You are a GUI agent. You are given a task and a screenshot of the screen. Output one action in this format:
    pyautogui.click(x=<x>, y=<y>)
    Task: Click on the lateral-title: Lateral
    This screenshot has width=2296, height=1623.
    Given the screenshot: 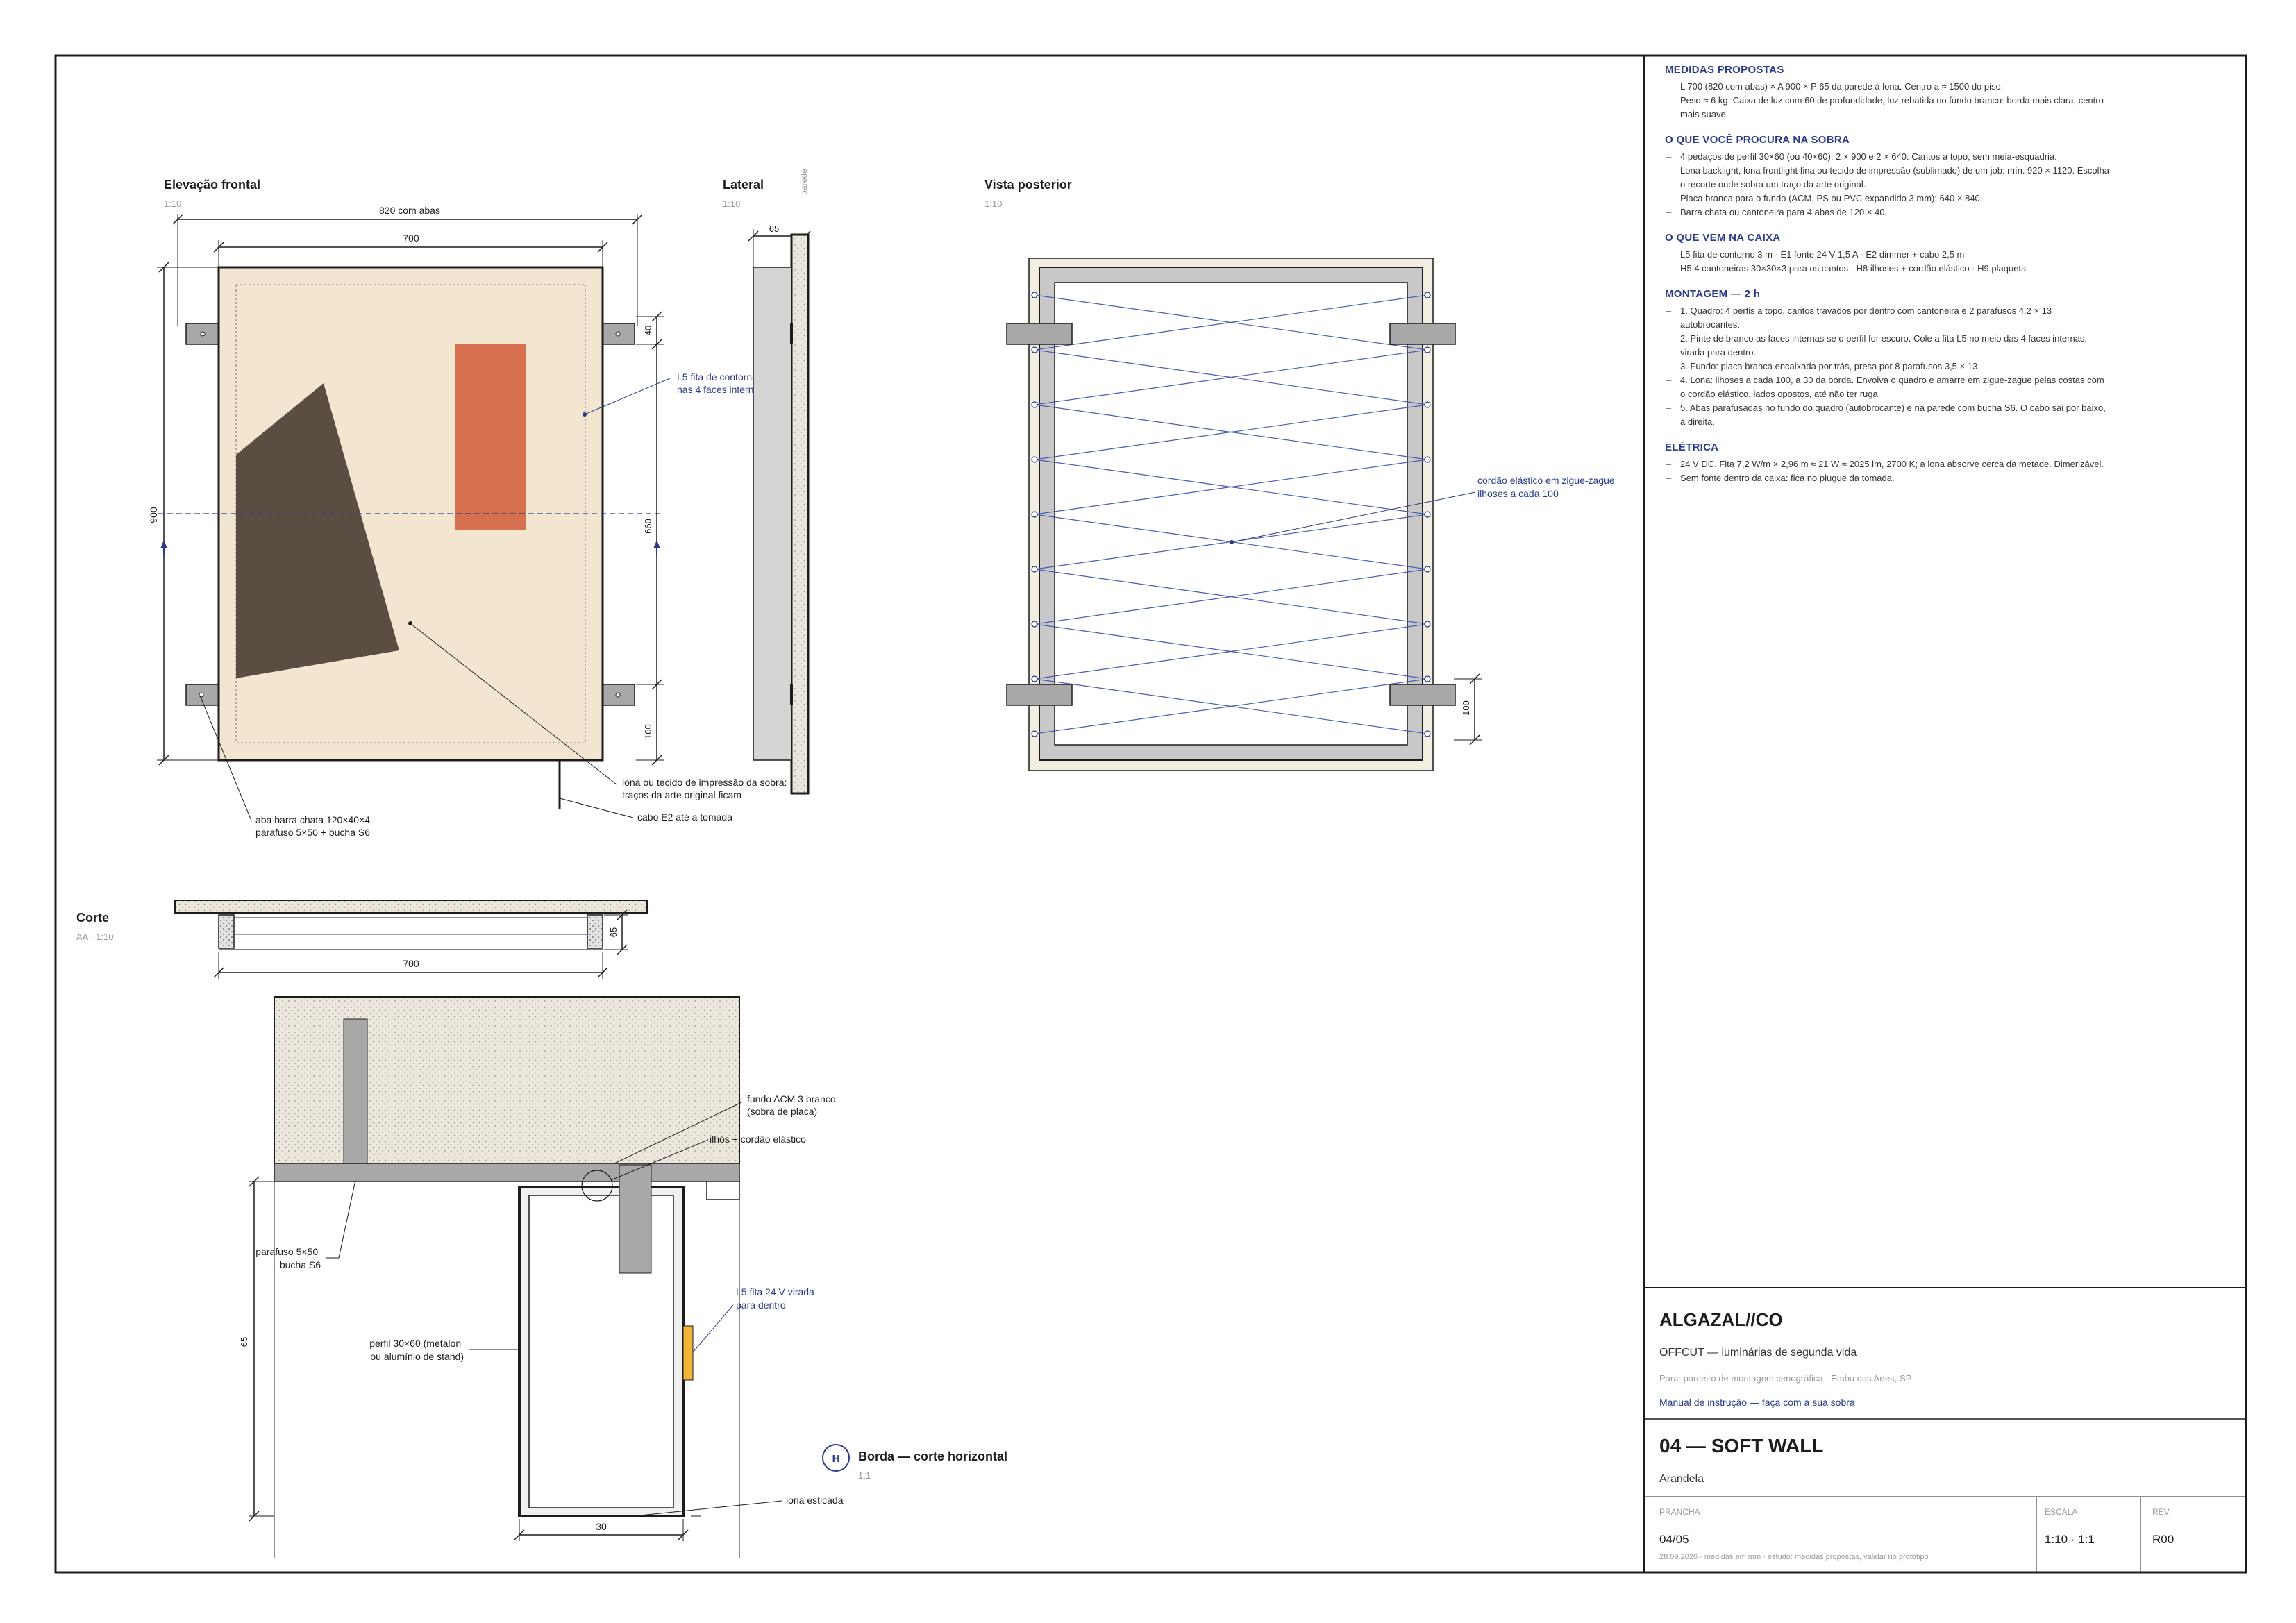 What is the action you would take?
    pyautogui.click(x=743, y=185)
    